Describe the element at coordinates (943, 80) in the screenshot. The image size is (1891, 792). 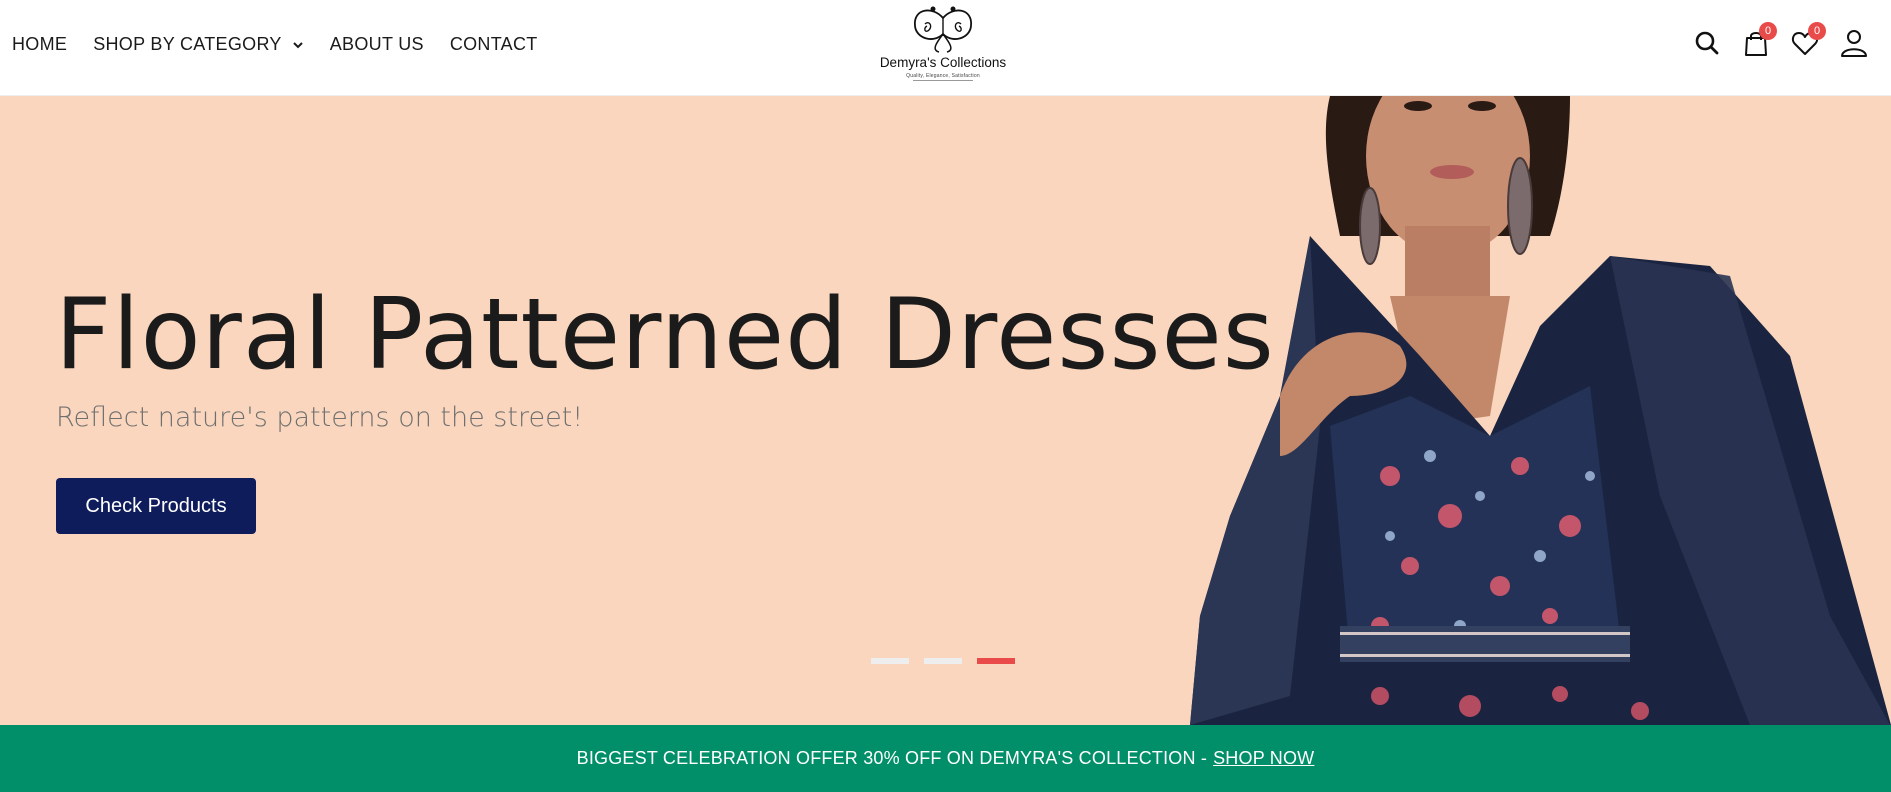
I see `logo-underline` at that location.